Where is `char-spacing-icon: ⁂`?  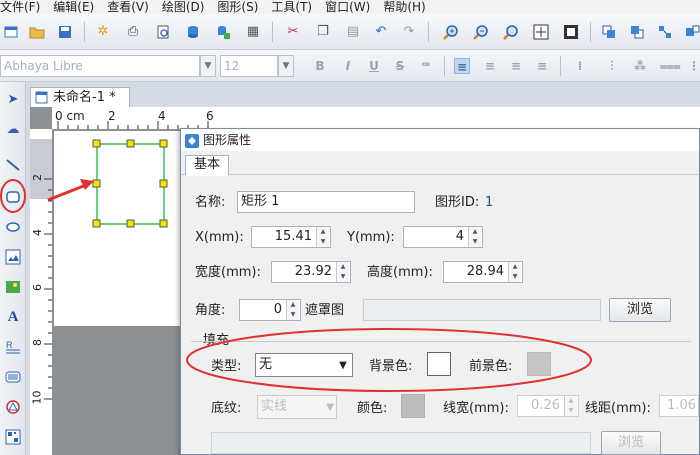
char-spacing-icon: ⁂ is located at coordinates (640, 66).